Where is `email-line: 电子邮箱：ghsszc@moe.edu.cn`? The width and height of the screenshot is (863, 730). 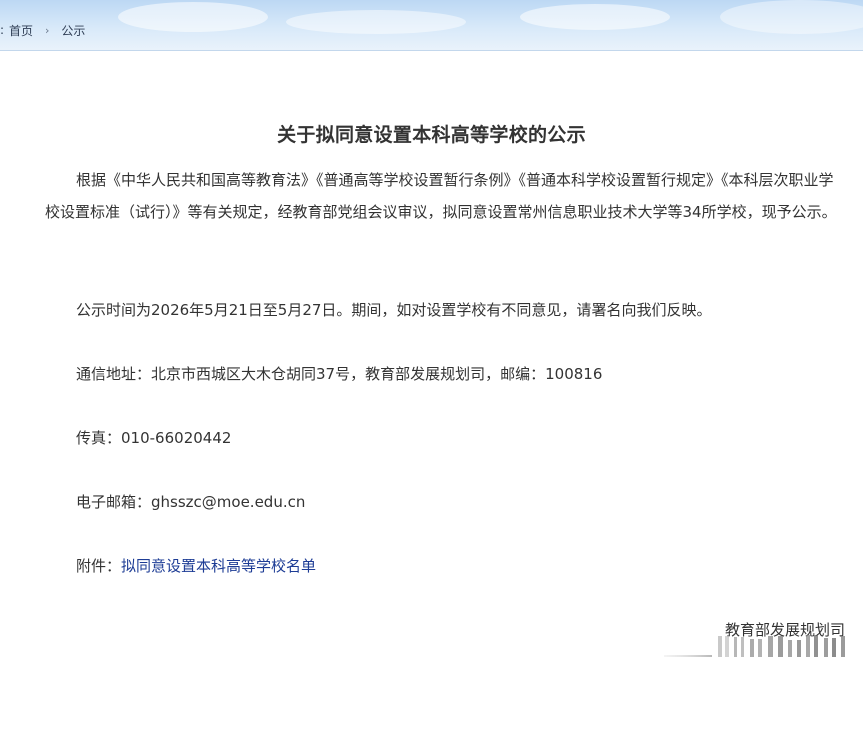 email-line: 电子邮箱：ghsszc@moe.edu.cn is located at coordinates (190, 502).